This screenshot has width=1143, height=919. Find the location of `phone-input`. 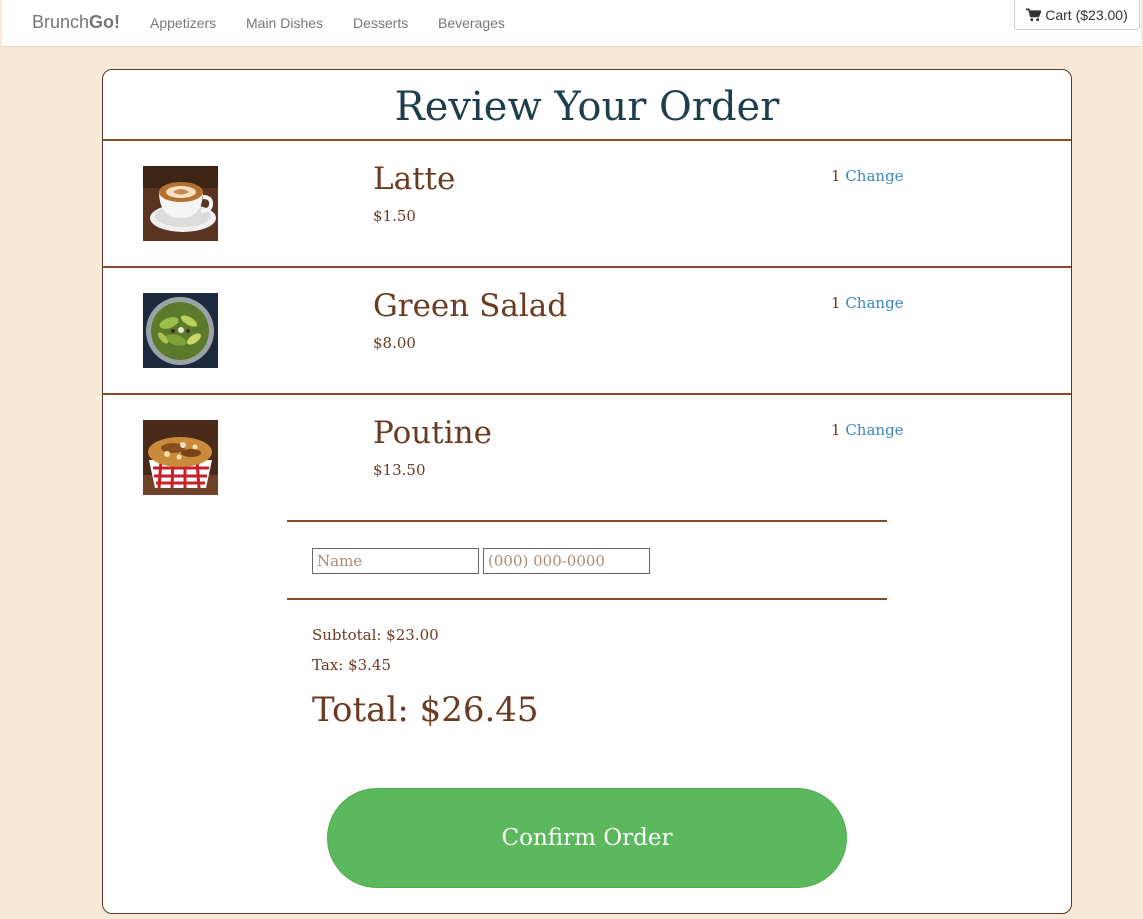

phone-input is located at coordinates (566, 561).